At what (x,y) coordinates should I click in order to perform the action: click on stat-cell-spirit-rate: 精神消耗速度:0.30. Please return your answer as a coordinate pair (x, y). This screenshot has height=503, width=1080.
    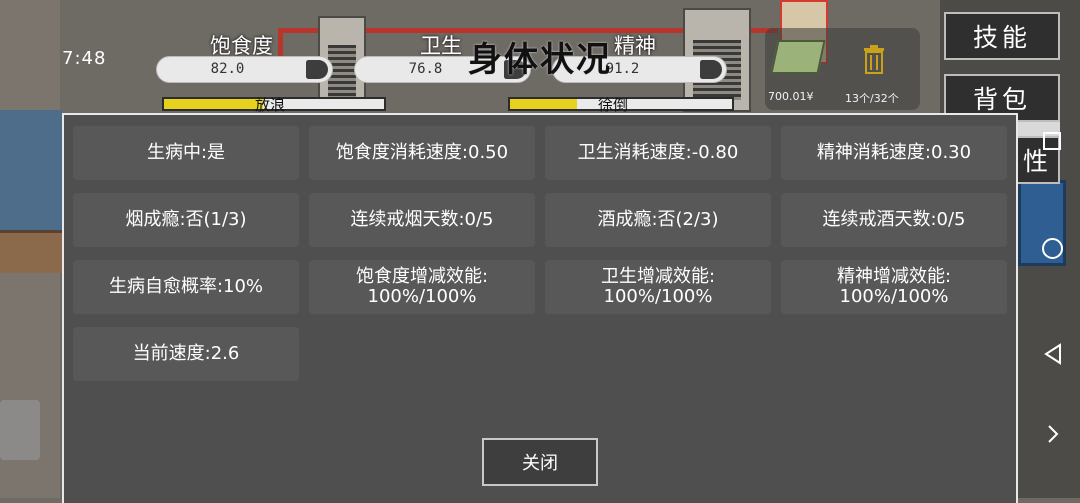
    Looking at the image, I should click on (894, 153).